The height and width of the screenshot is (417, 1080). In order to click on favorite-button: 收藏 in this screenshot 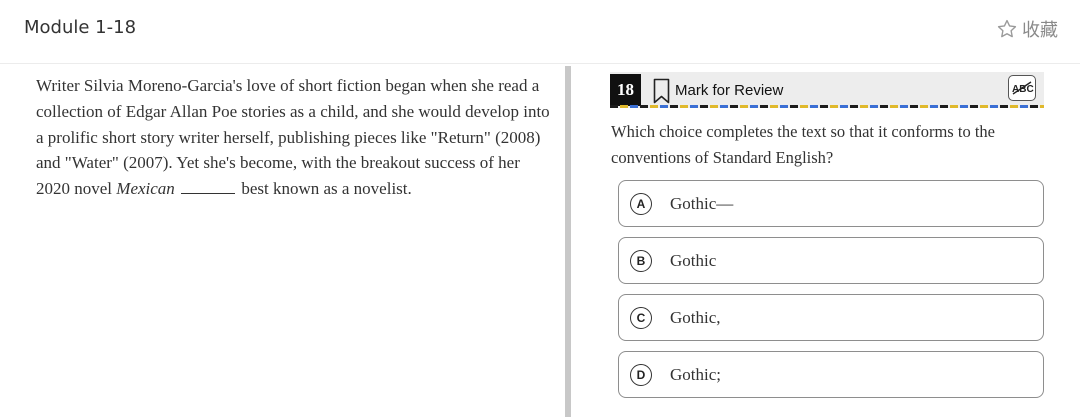, I will do `click(1027, 29)`.